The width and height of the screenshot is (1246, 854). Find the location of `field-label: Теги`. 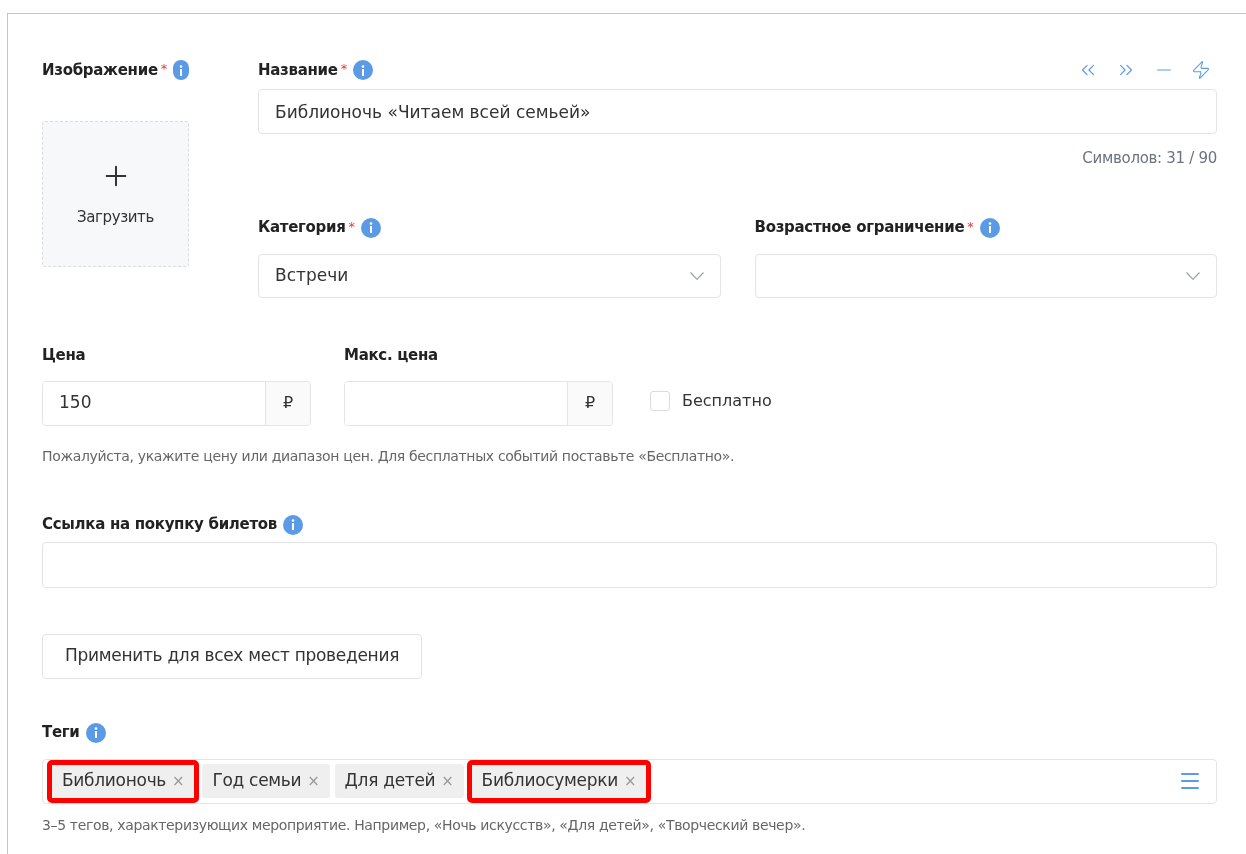

field-label: Теги is located at coordinates (61, 733).